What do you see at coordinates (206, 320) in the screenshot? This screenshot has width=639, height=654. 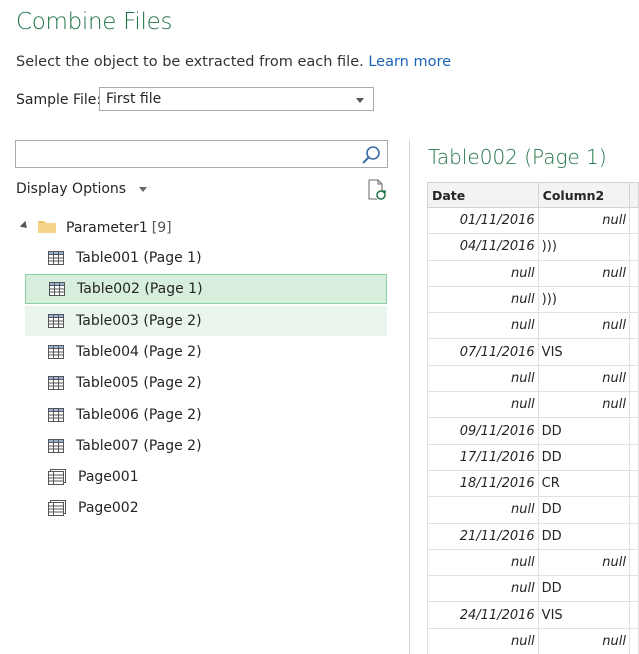 I see `tree-item: Table003 (Page 2)` at bounding box center [206, 320].